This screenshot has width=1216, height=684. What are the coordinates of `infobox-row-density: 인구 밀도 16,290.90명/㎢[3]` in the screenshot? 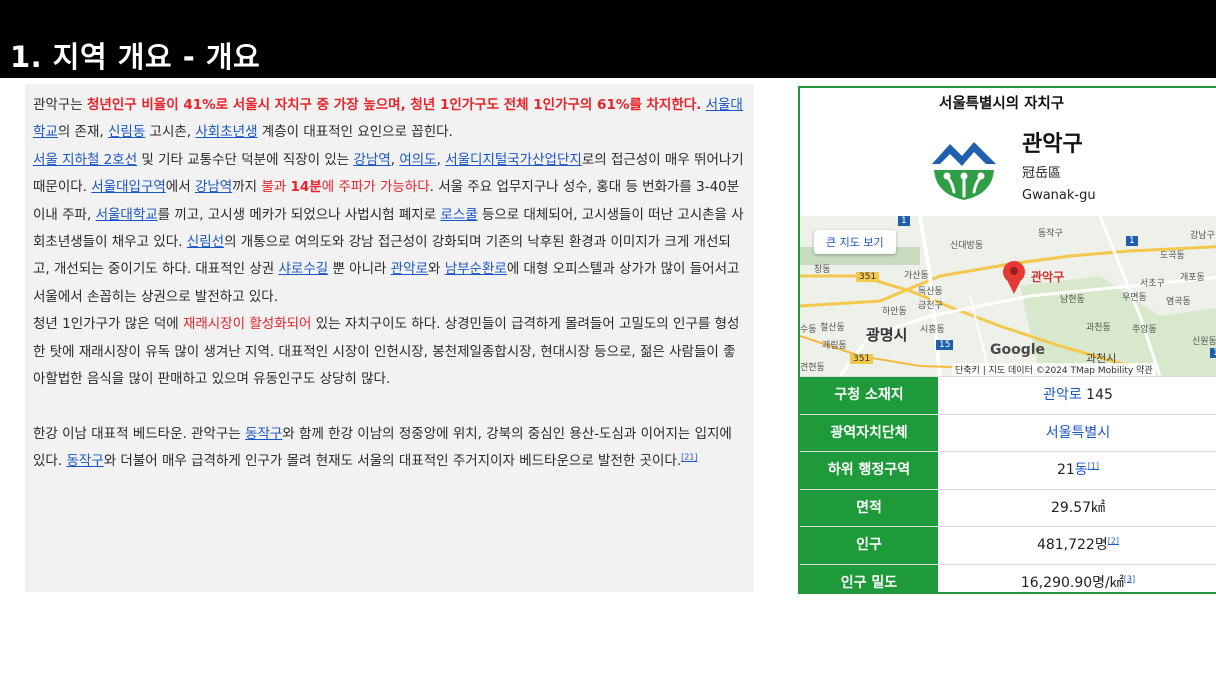 It's located at (1008, 577).